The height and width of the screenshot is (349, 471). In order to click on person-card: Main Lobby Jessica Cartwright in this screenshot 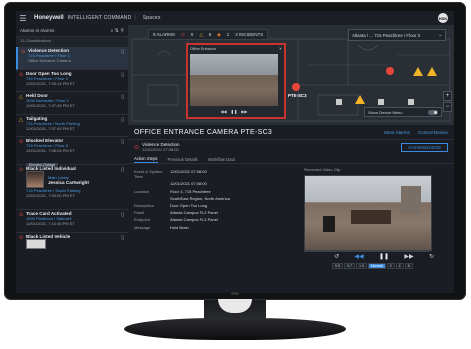, I will do `click(75, 179)`.